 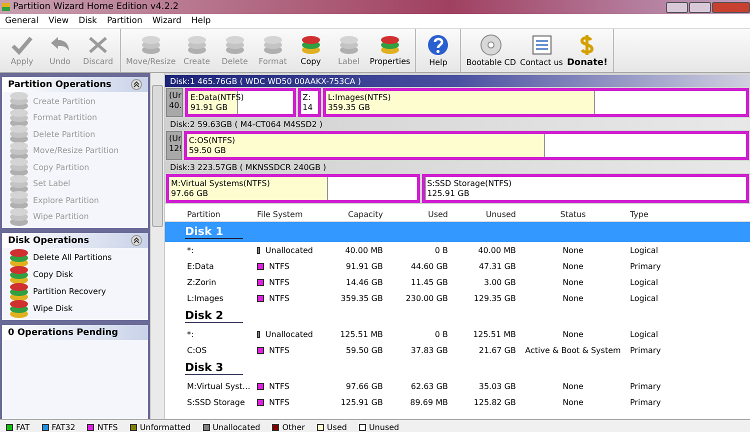 I want to click on operation-item: Wipe Disk, so click(x=75, y=308).